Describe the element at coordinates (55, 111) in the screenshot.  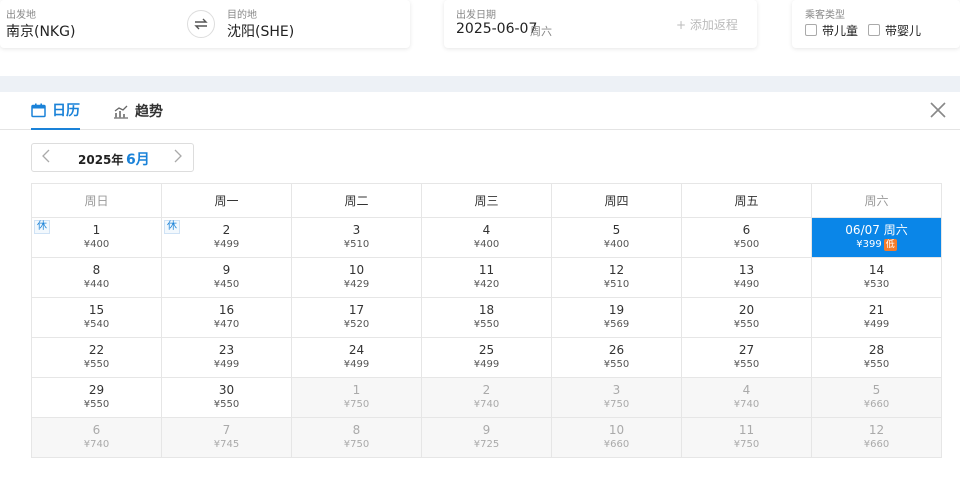
I see `tab-calendar: 日历` at that location.